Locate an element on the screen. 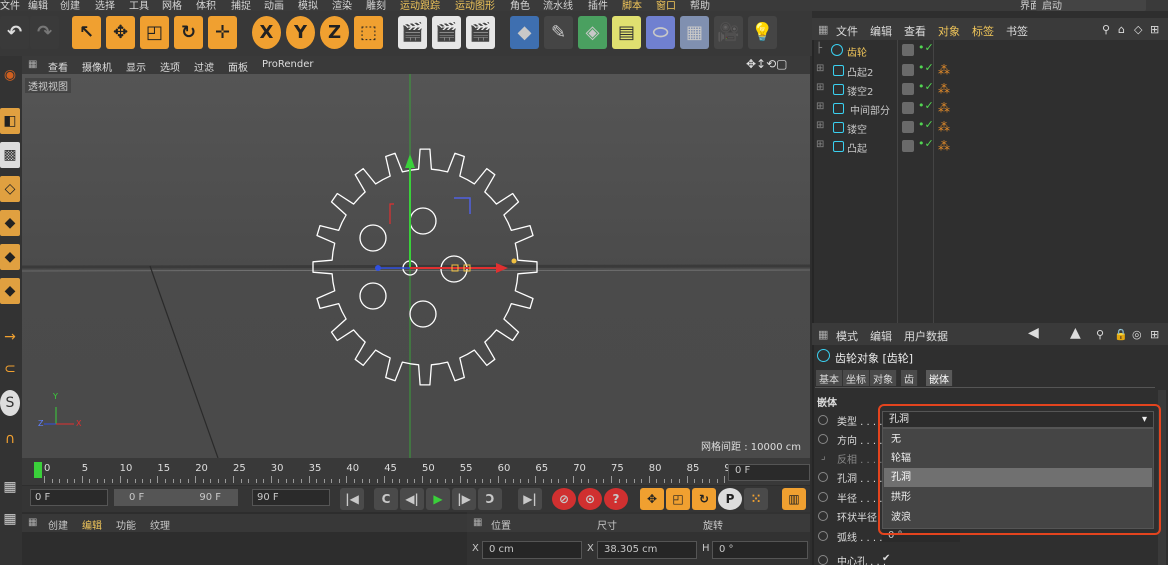 Image resolution: width=1168 pixels, height=565 pixels. texture-mode-icon: ▩ is located at coordinates (10, 155).